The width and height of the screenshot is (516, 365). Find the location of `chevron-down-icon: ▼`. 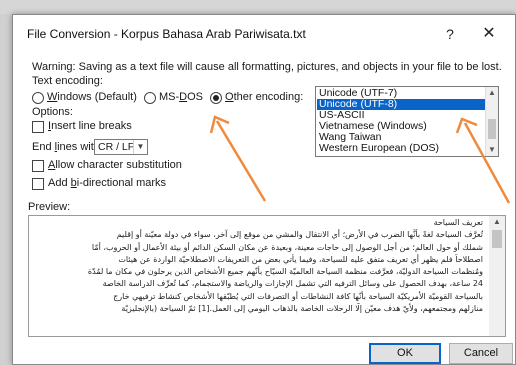

chevron-down-icon: ▼ is located at coordinates (140, 147).